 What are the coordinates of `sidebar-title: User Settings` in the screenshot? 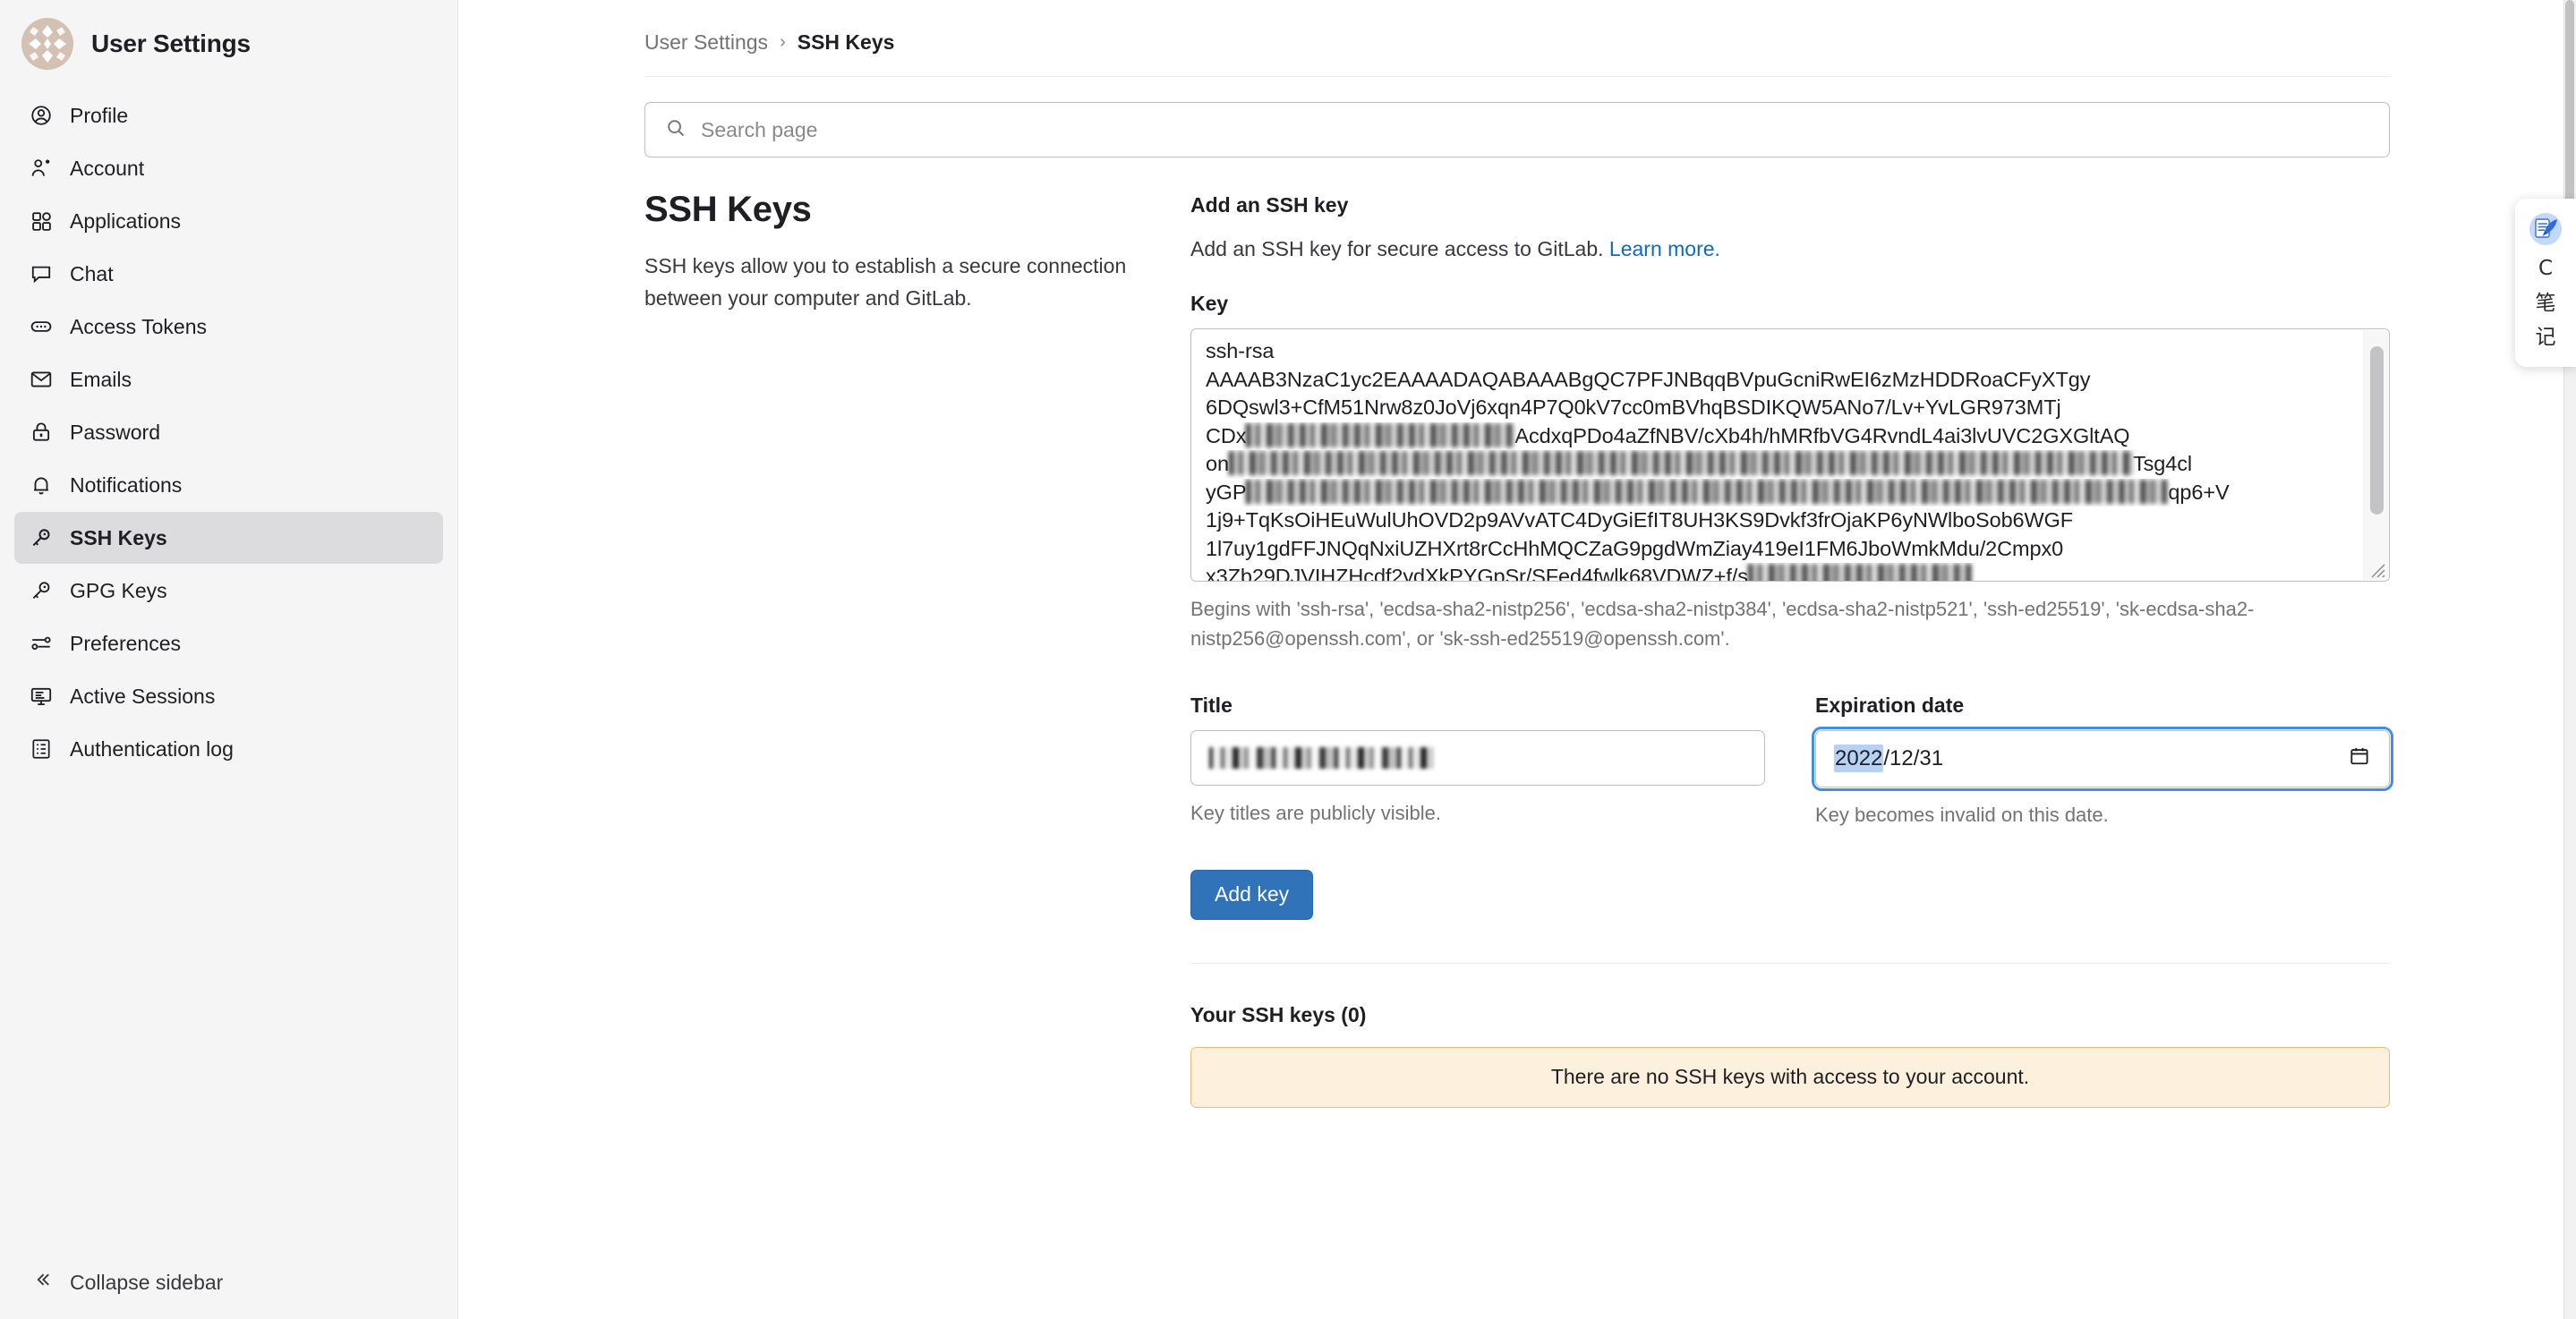 It's located at (171, 43).